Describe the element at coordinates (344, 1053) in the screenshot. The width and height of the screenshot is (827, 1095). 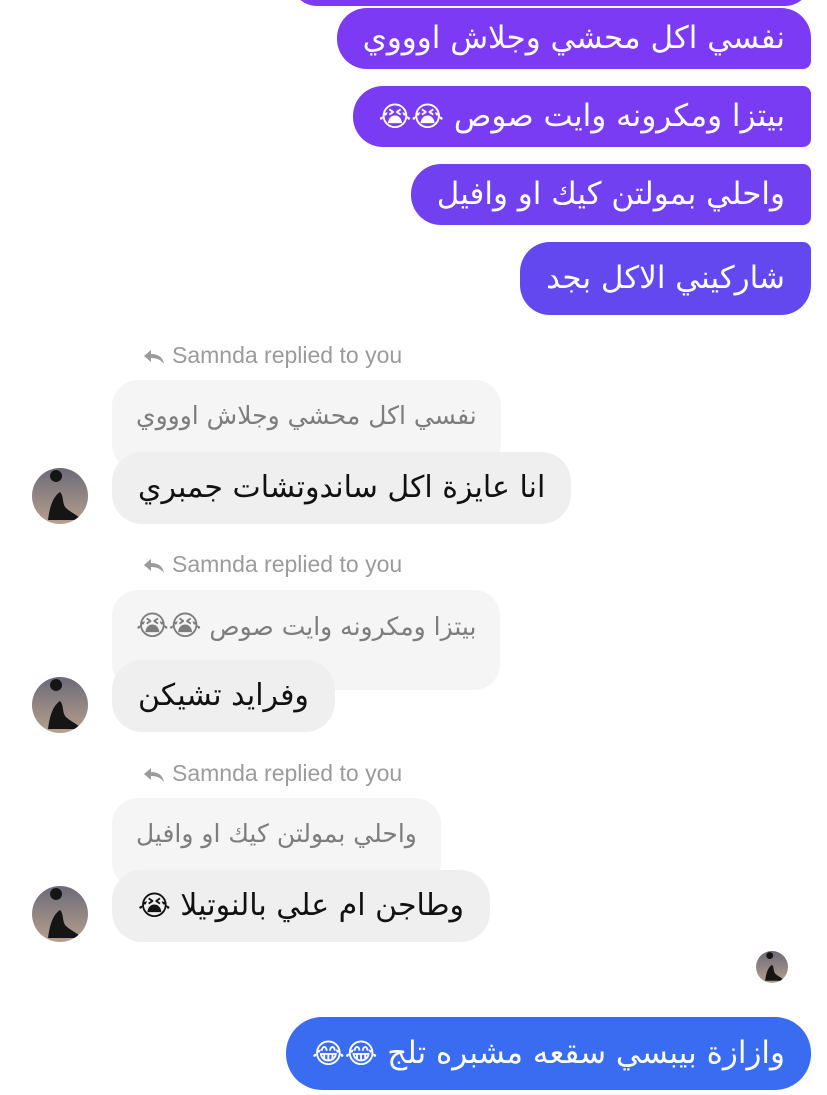
I see `laughing-emoji: 😂😂` at that location.